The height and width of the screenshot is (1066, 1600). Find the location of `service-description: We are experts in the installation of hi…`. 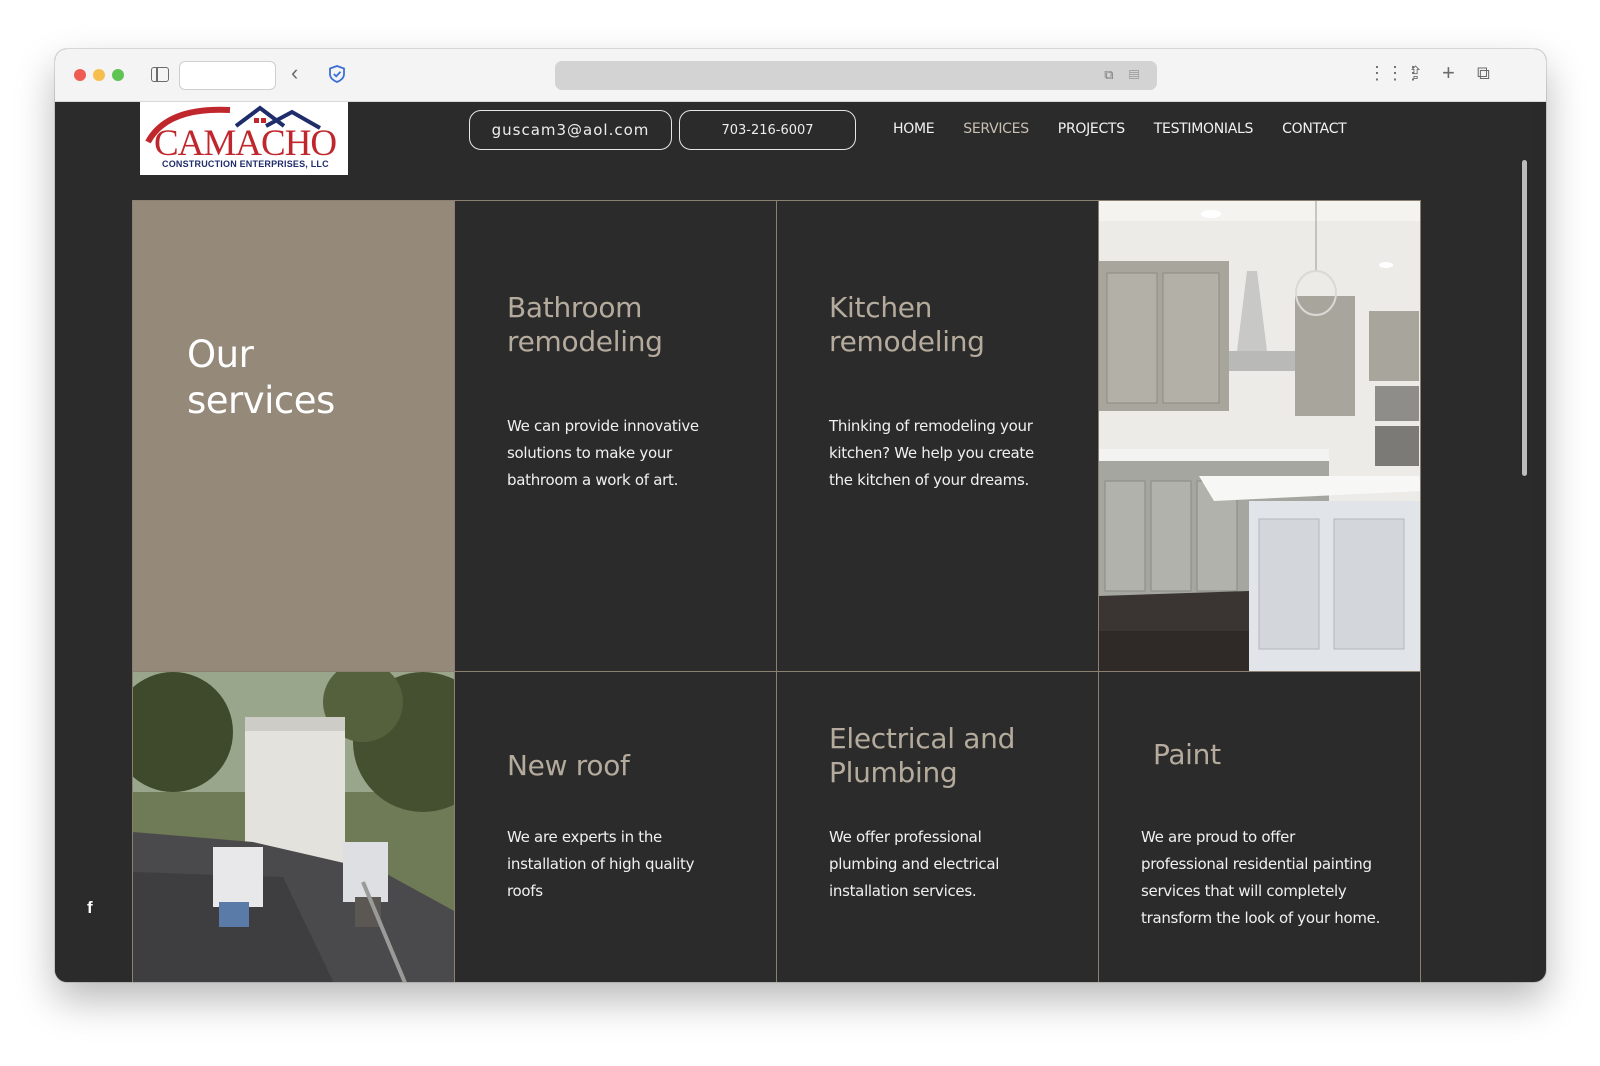

service-description: We are experts in the installation of hi… is located at coordinates (601, 864).